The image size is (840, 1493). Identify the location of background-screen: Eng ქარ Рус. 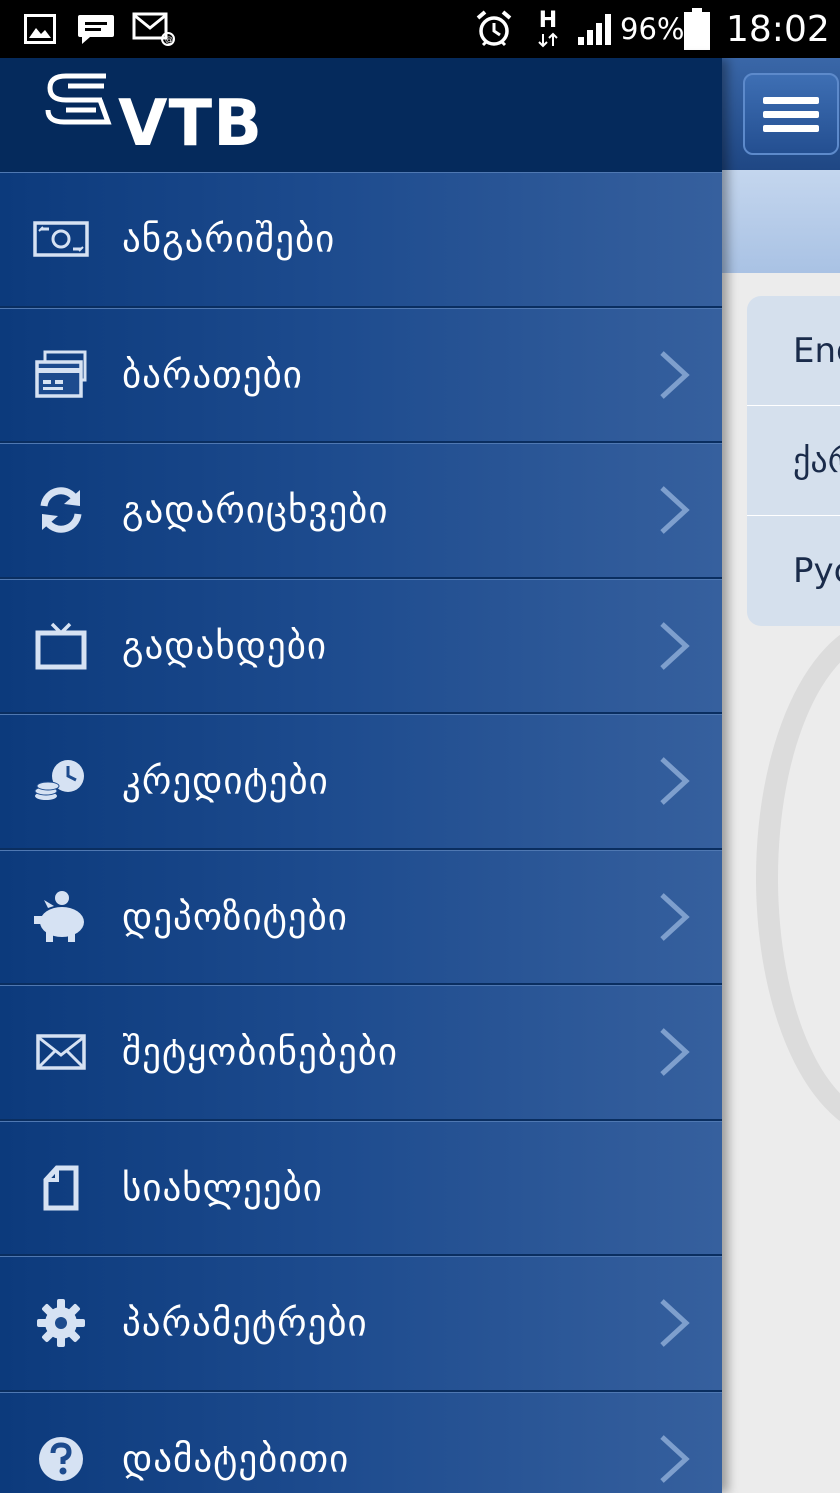
(781, 775).